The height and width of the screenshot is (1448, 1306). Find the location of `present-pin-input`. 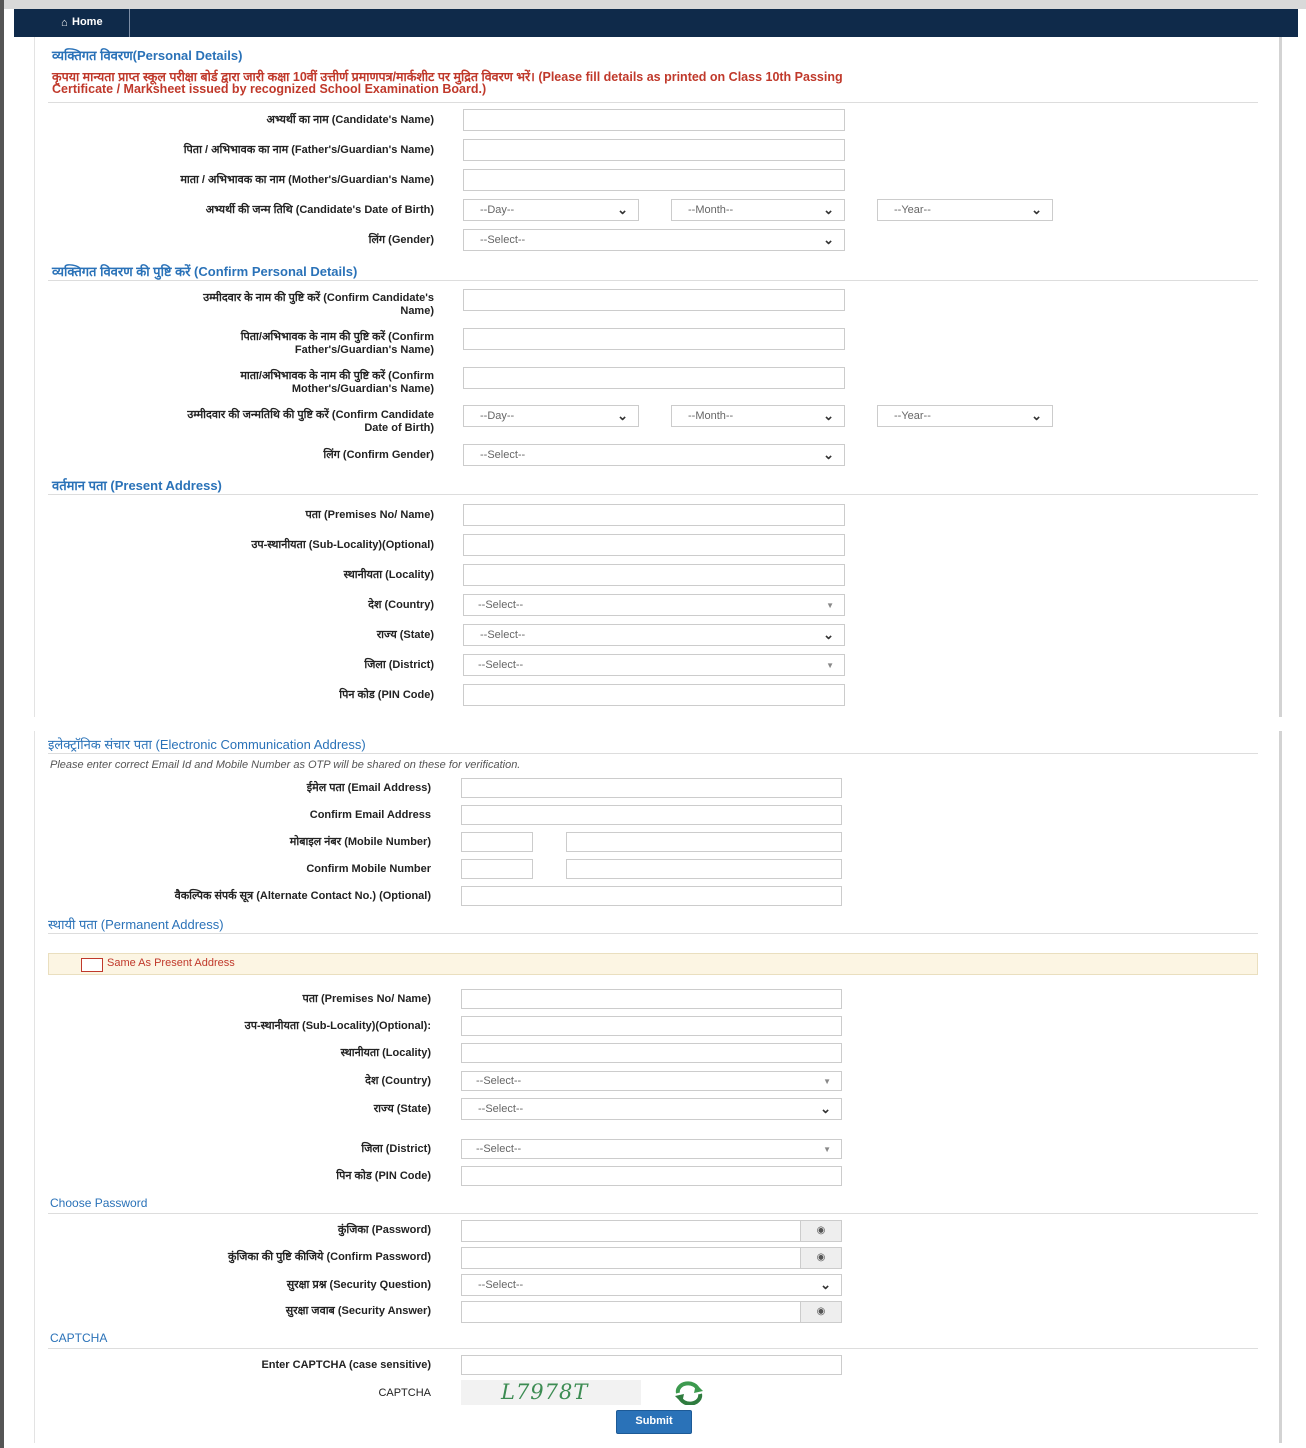

present-pin-input is located at coordinates (654, 695).